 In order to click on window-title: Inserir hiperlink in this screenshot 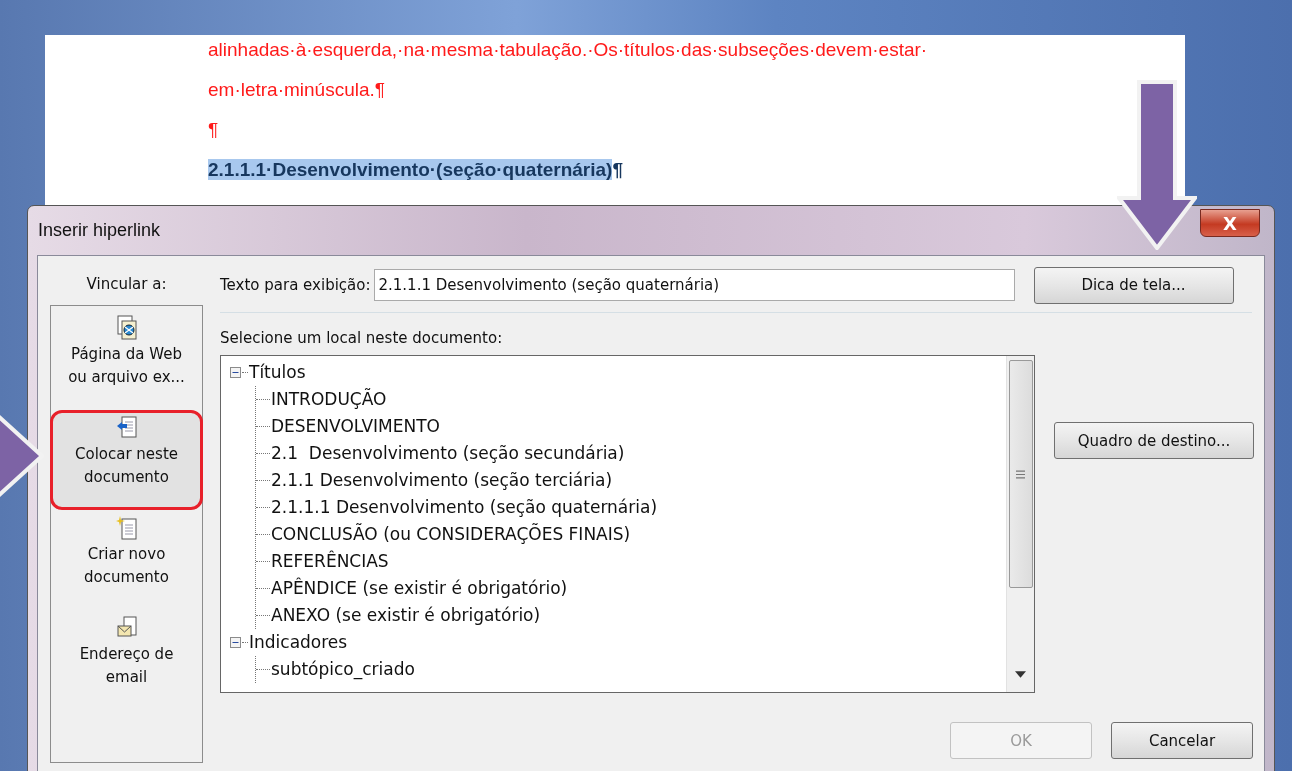, I will do `click(99, 230)`.